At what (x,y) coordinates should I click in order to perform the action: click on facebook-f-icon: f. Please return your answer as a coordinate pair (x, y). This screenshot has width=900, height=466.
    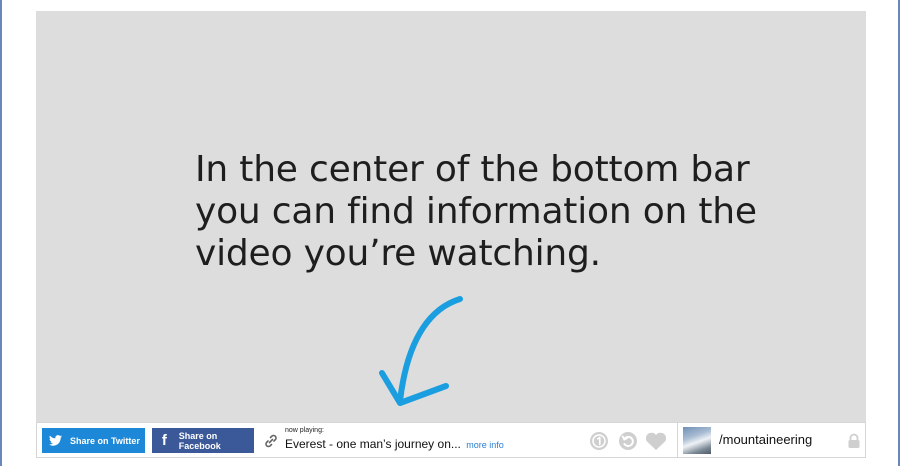
    Looking at the image, I should click on (164, 440).